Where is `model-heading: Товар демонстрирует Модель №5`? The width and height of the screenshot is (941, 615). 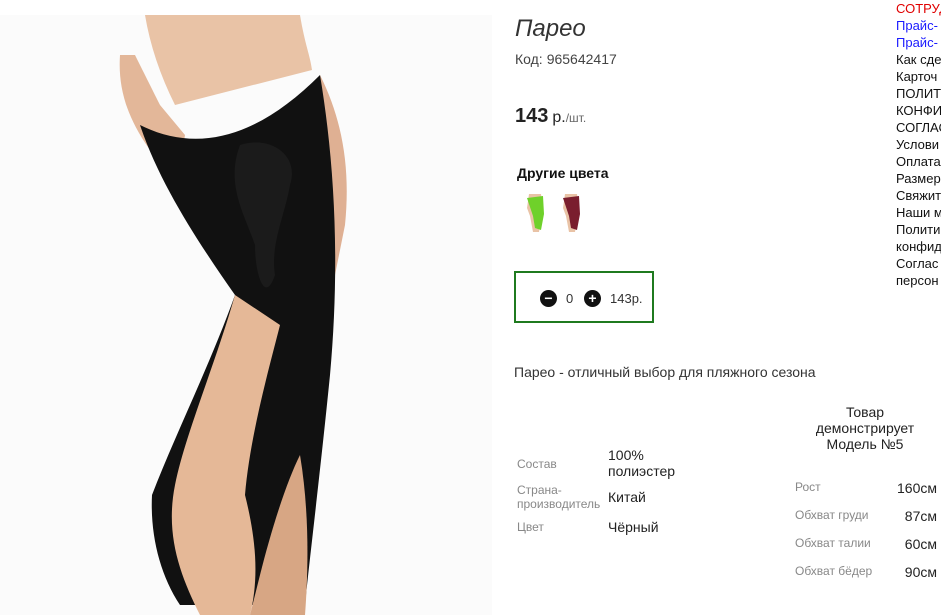 model-heading: Товар демонстрирует Модель №5 is located at coordinates (865, 428).